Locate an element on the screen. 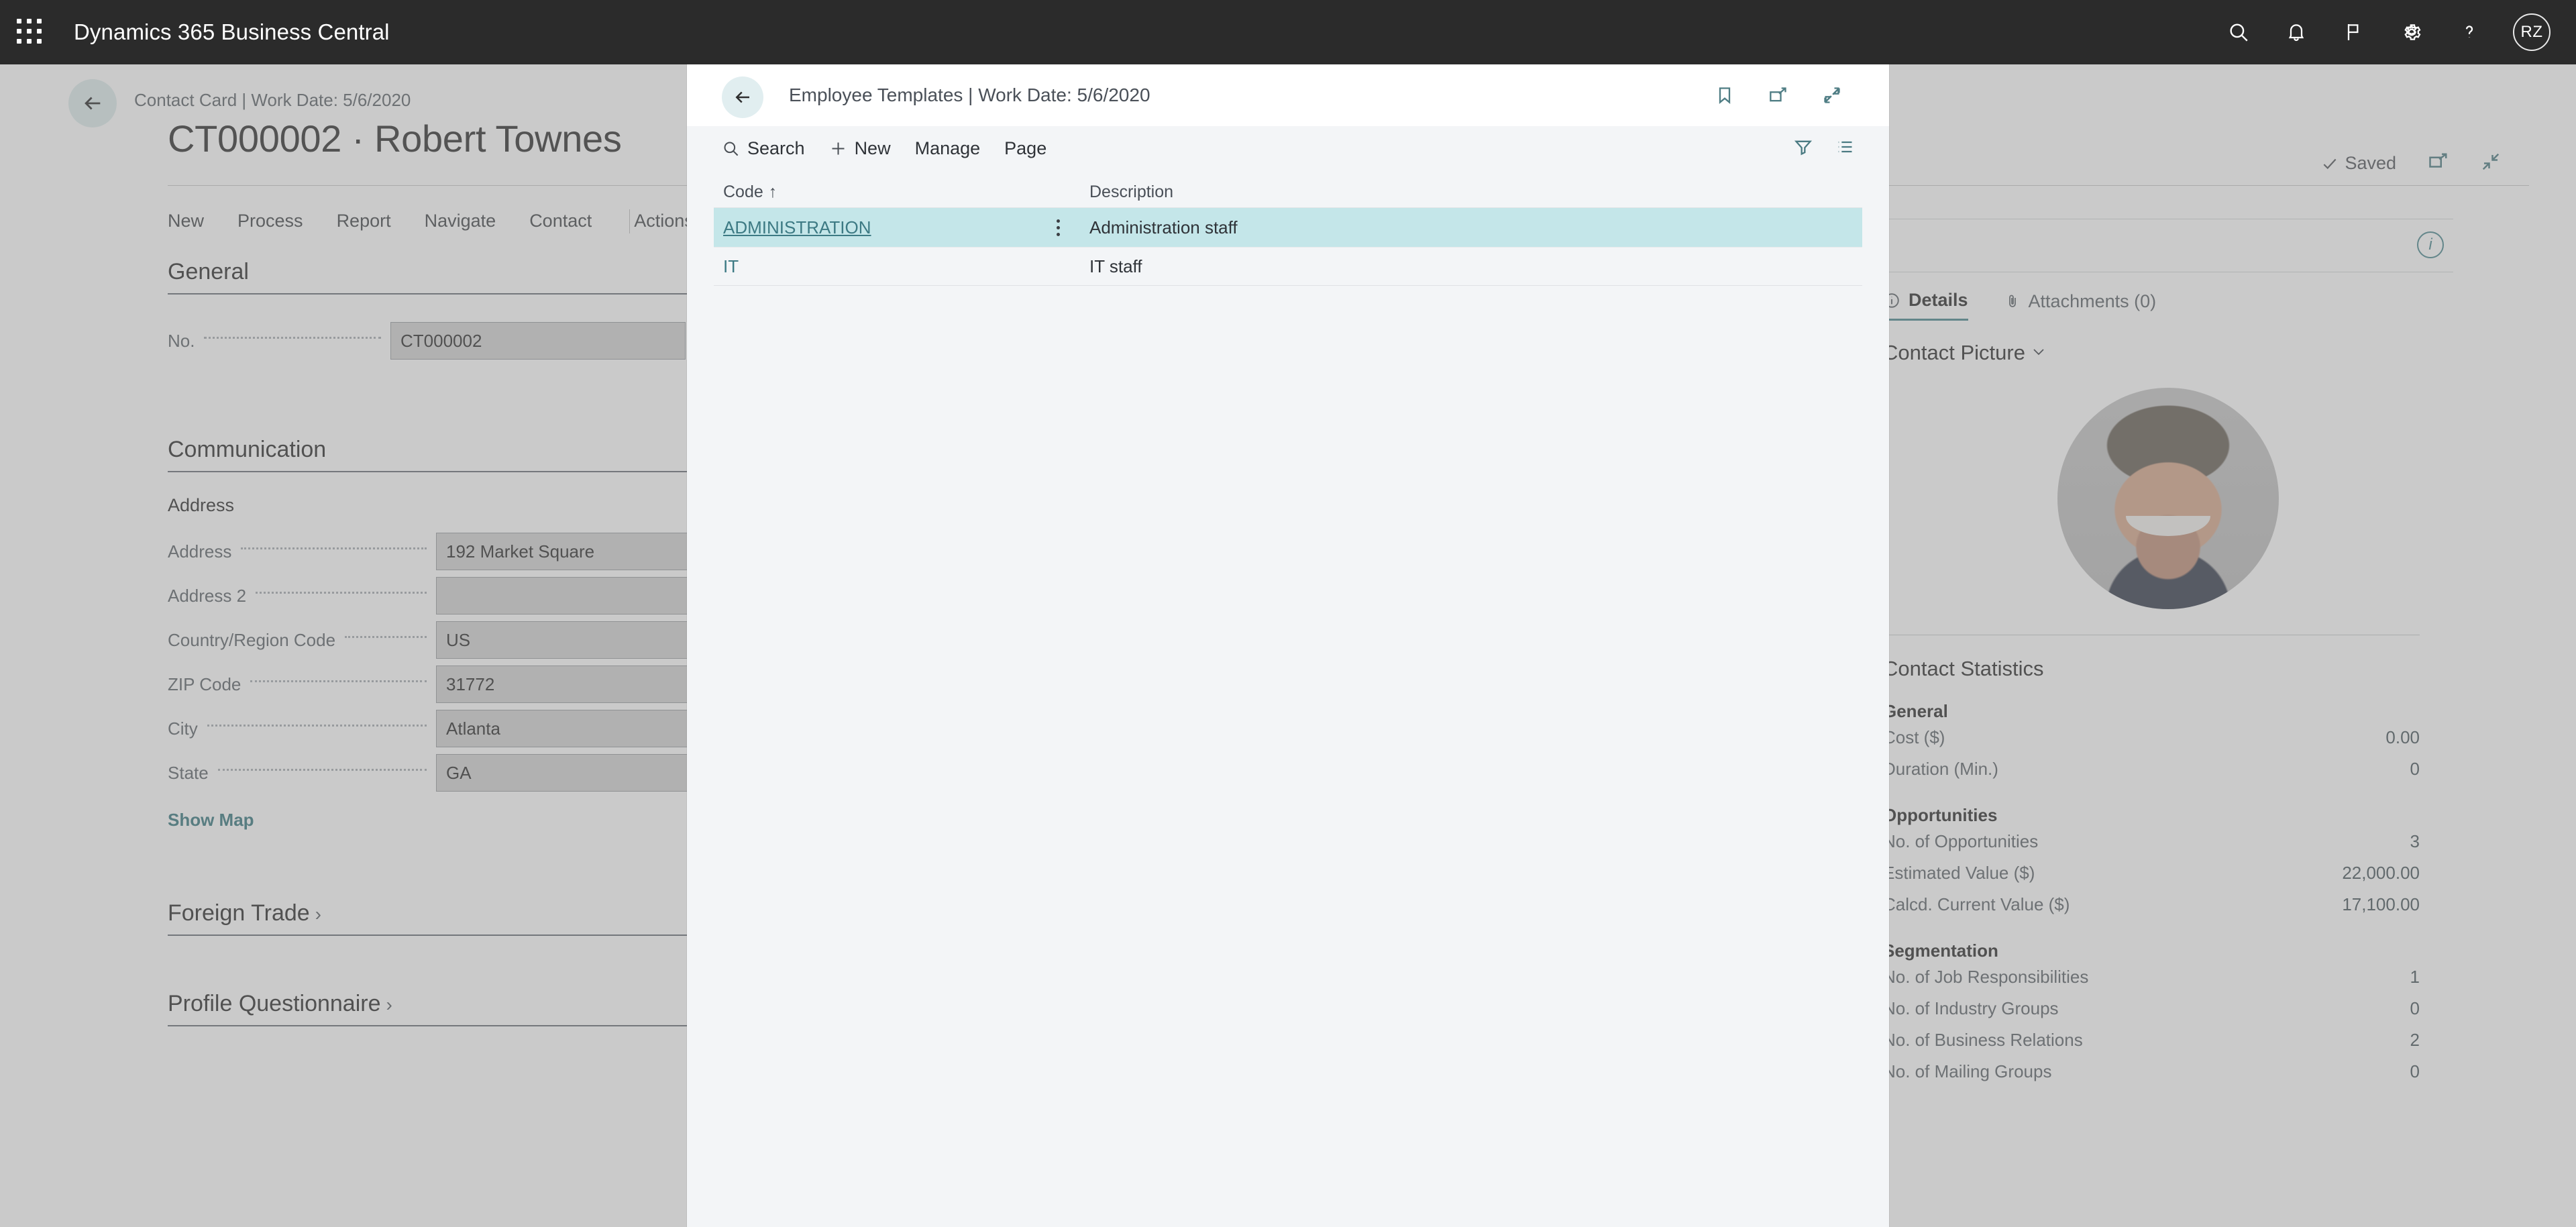  expand-button is located at coordinates (1832, 95).